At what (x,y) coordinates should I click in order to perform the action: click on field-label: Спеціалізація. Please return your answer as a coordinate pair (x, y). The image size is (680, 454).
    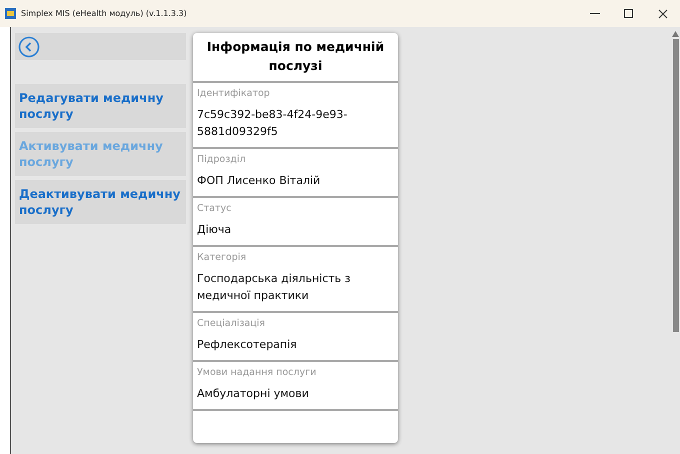
    Looking at the image, I should click on (231, 323).